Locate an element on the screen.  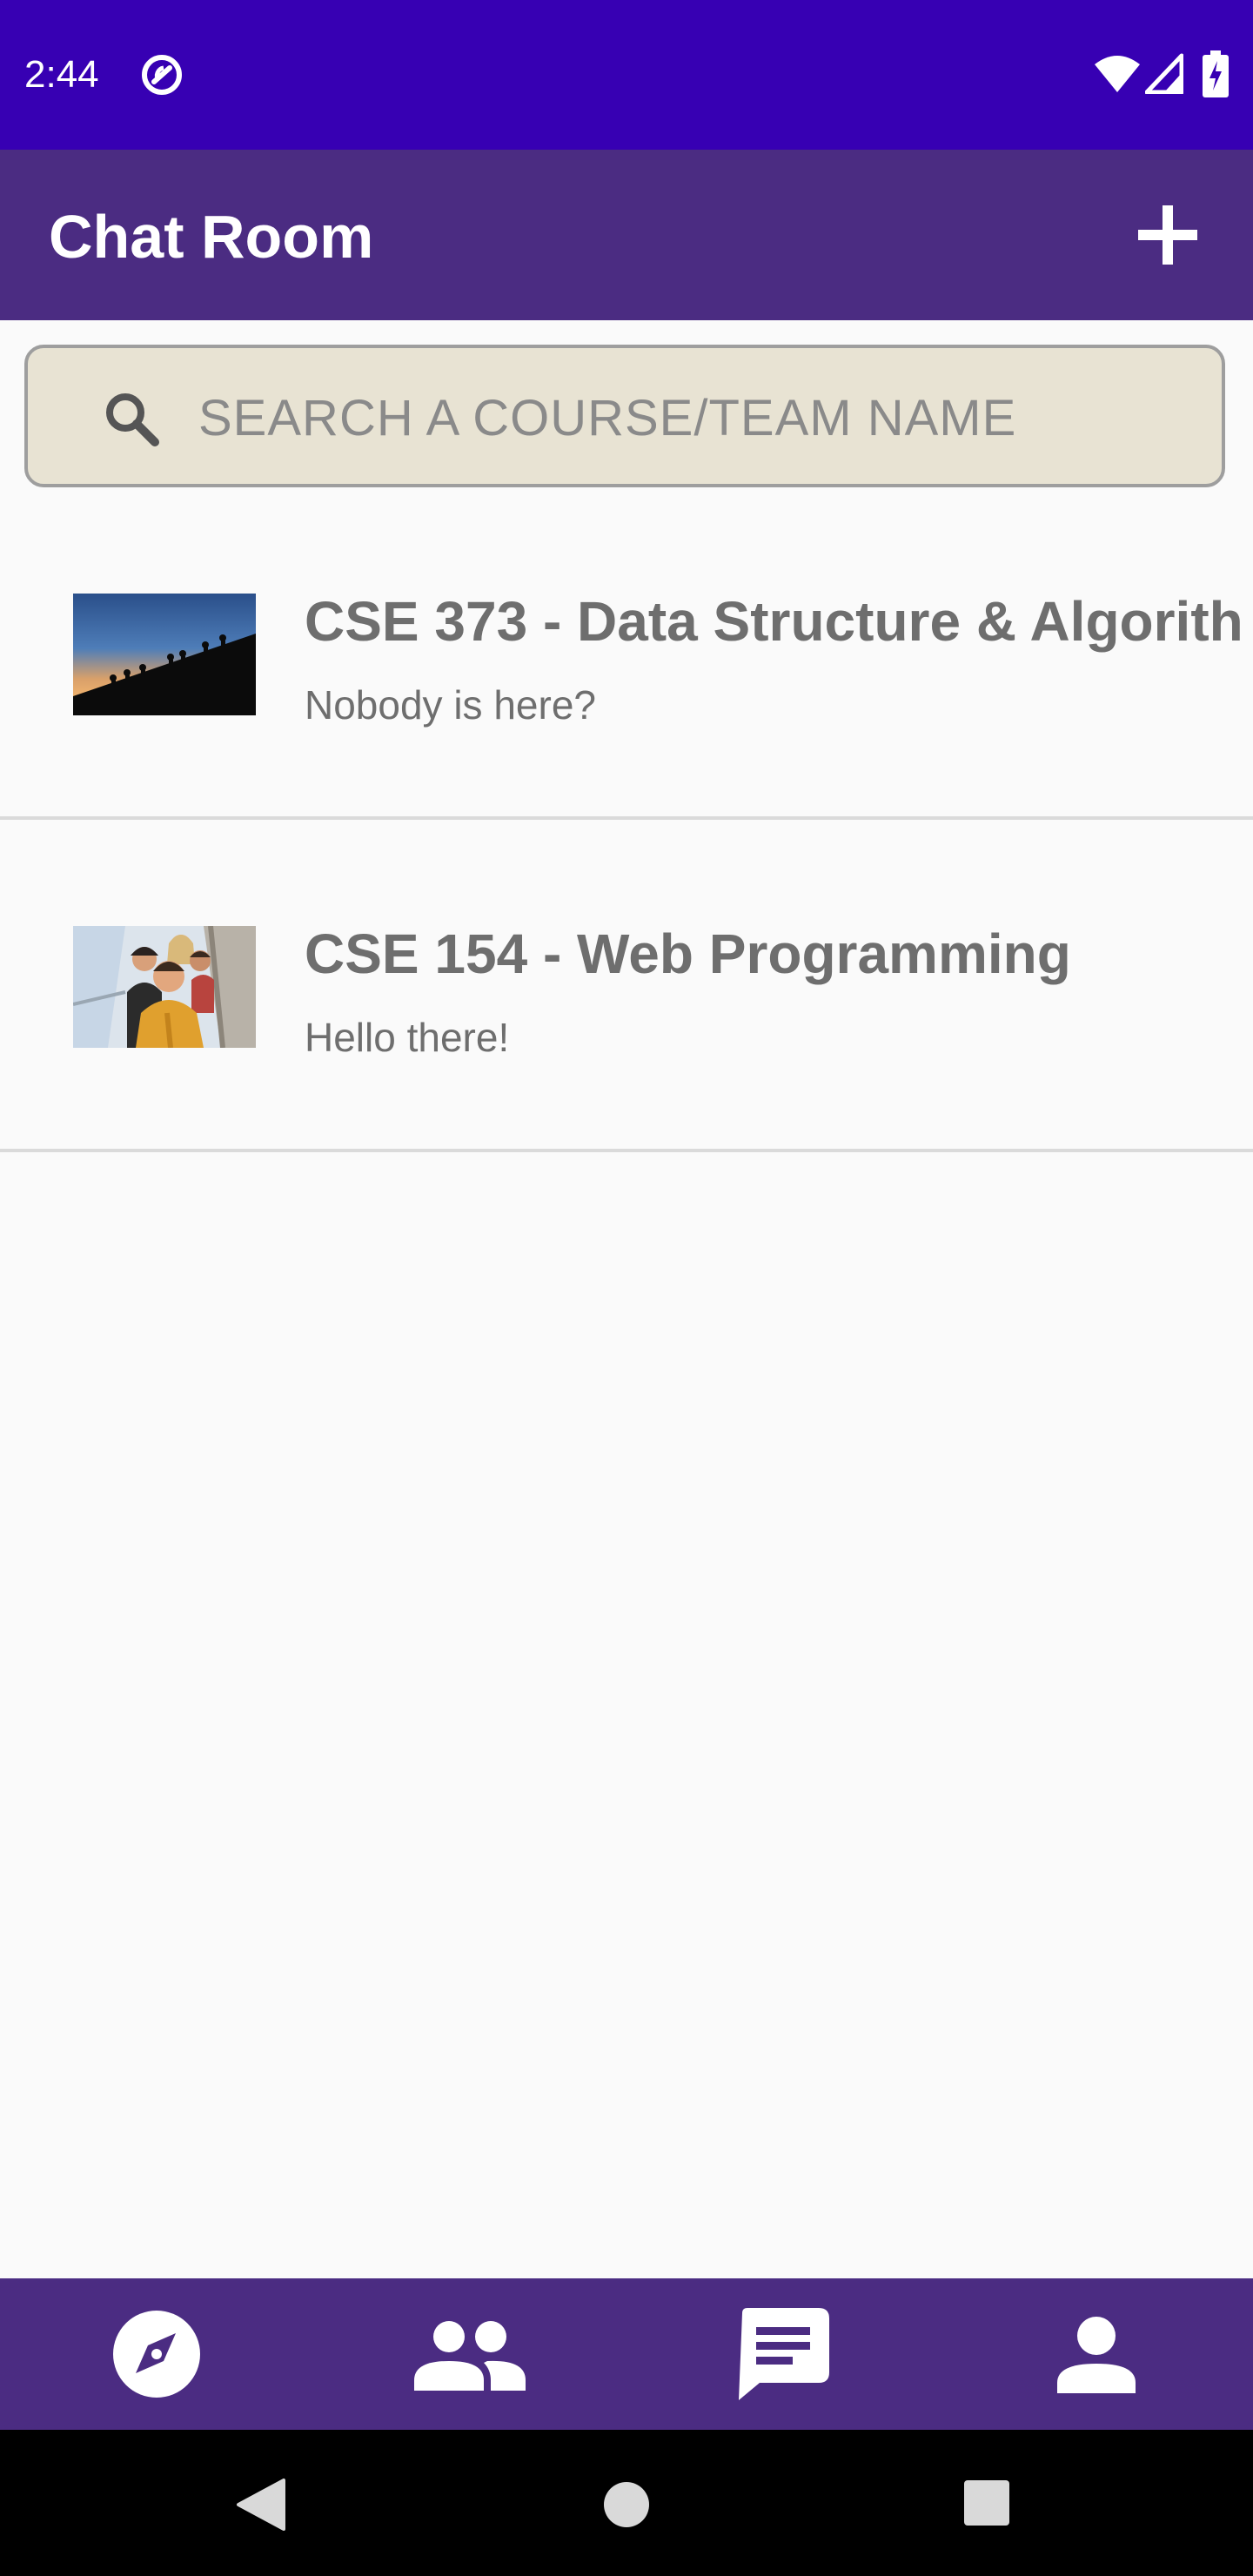
home-icon is located at coordinates (626, 2504).